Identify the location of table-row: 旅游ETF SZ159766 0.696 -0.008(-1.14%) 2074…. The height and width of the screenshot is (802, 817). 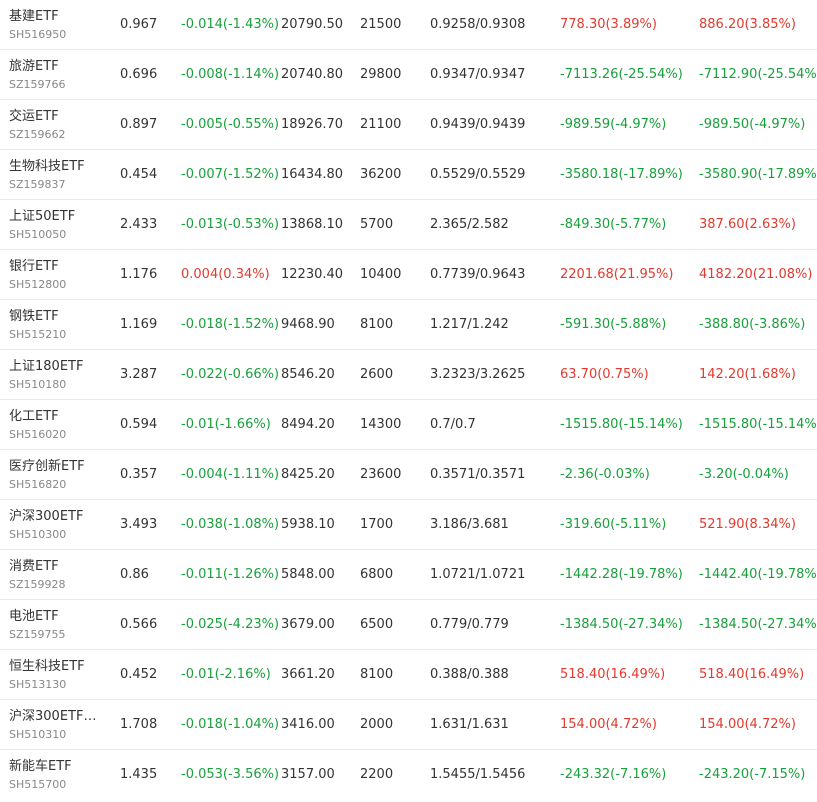
(408, 75).